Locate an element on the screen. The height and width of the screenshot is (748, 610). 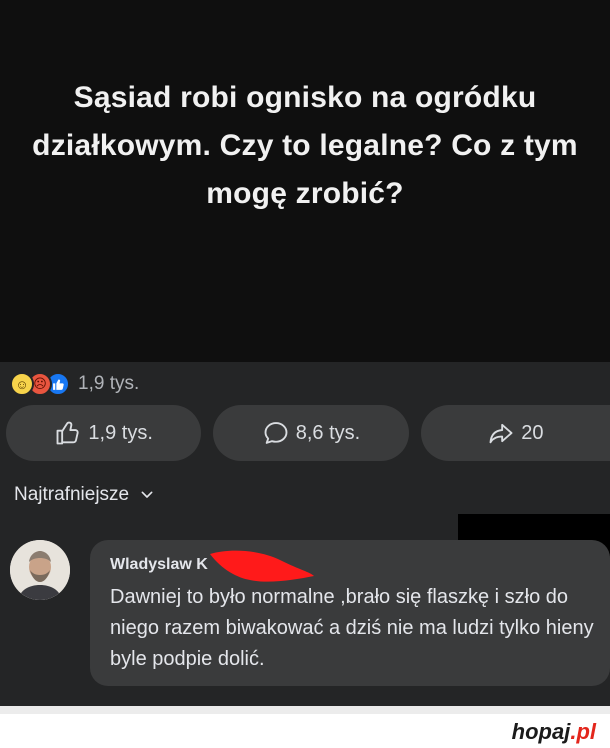
like-button: 1,9 tys. is located at coordinates (104, 433).